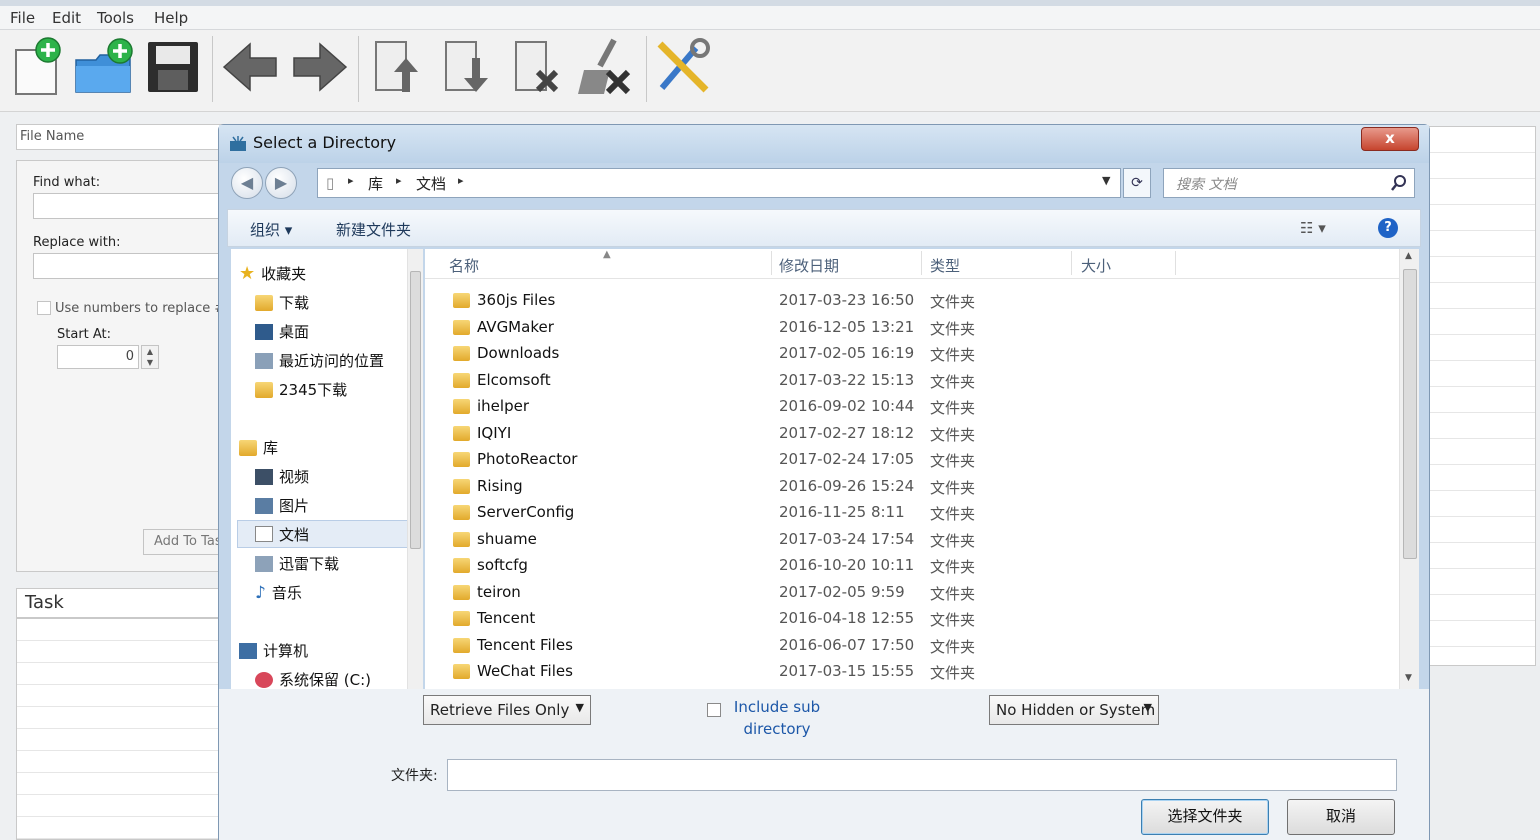 This screenshot has width=1540, height=840. I want to click on refresh-button: ⟳, so click(1137, 183).